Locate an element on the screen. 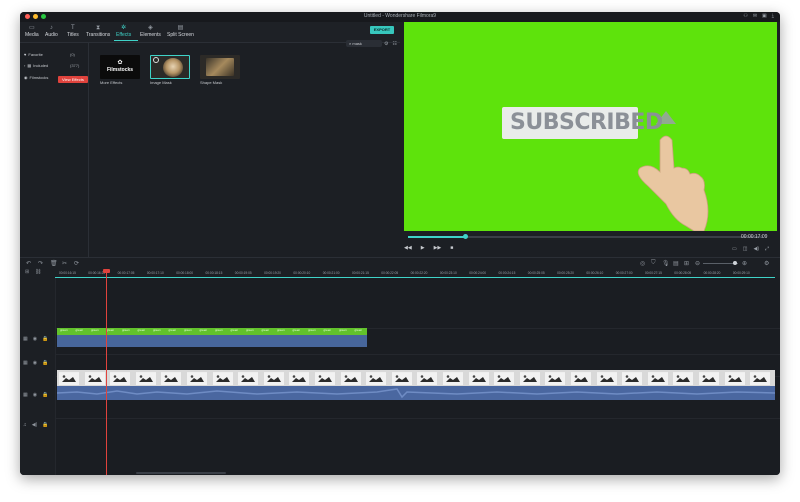 Image resolution: width=800 pixels, height=502 pixels. prev-frame-icon: ◀◀ is located at coordinates (408, 248).